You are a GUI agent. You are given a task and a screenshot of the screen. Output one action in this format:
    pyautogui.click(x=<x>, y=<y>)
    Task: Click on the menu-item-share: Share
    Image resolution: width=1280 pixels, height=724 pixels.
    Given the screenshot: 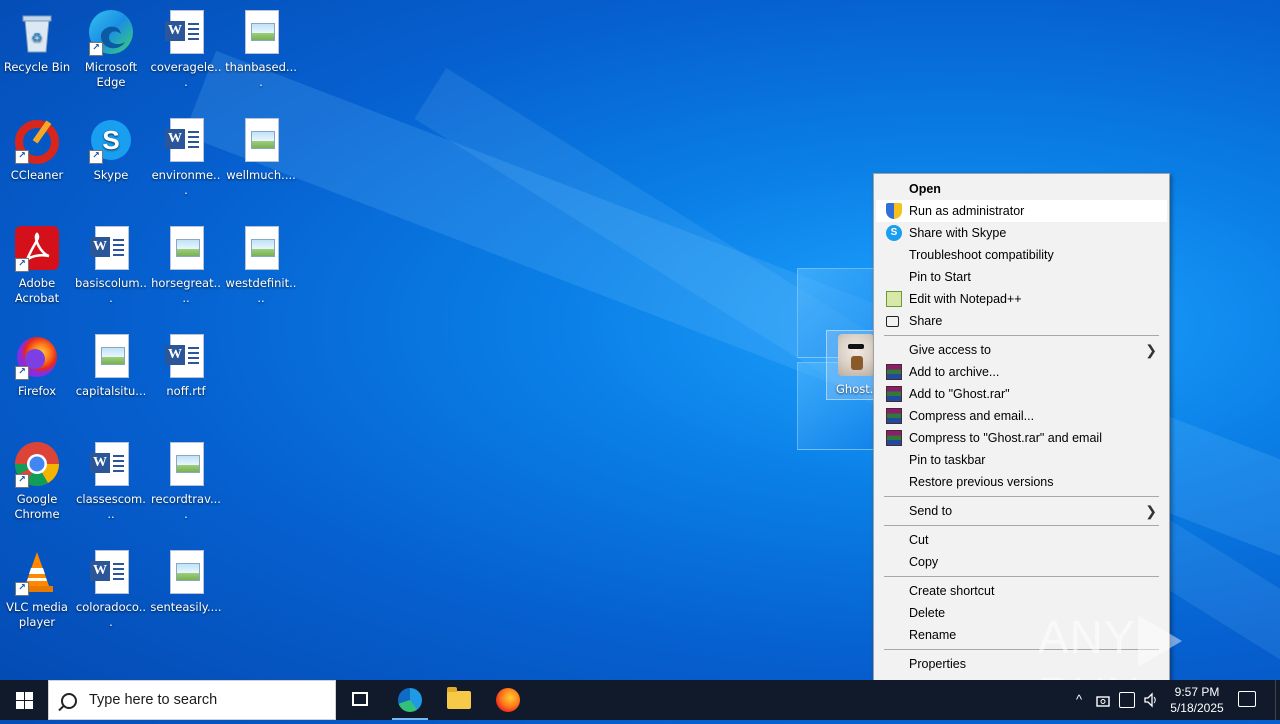 What is the action you would take?
    pyautogui.click(x=1021, y=321)
    